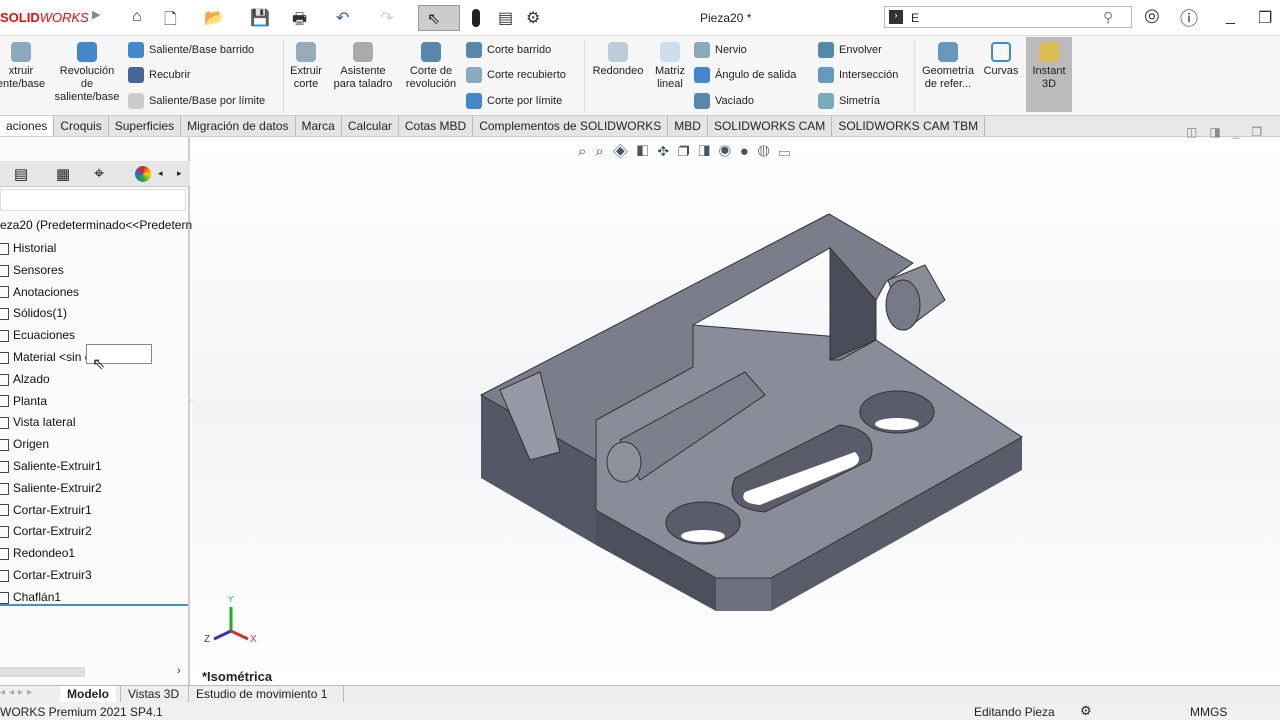 Image resolution: width=1280 pixels, height=720 pixels. I want to click on user-icon: ◎, so click(1152, 15).